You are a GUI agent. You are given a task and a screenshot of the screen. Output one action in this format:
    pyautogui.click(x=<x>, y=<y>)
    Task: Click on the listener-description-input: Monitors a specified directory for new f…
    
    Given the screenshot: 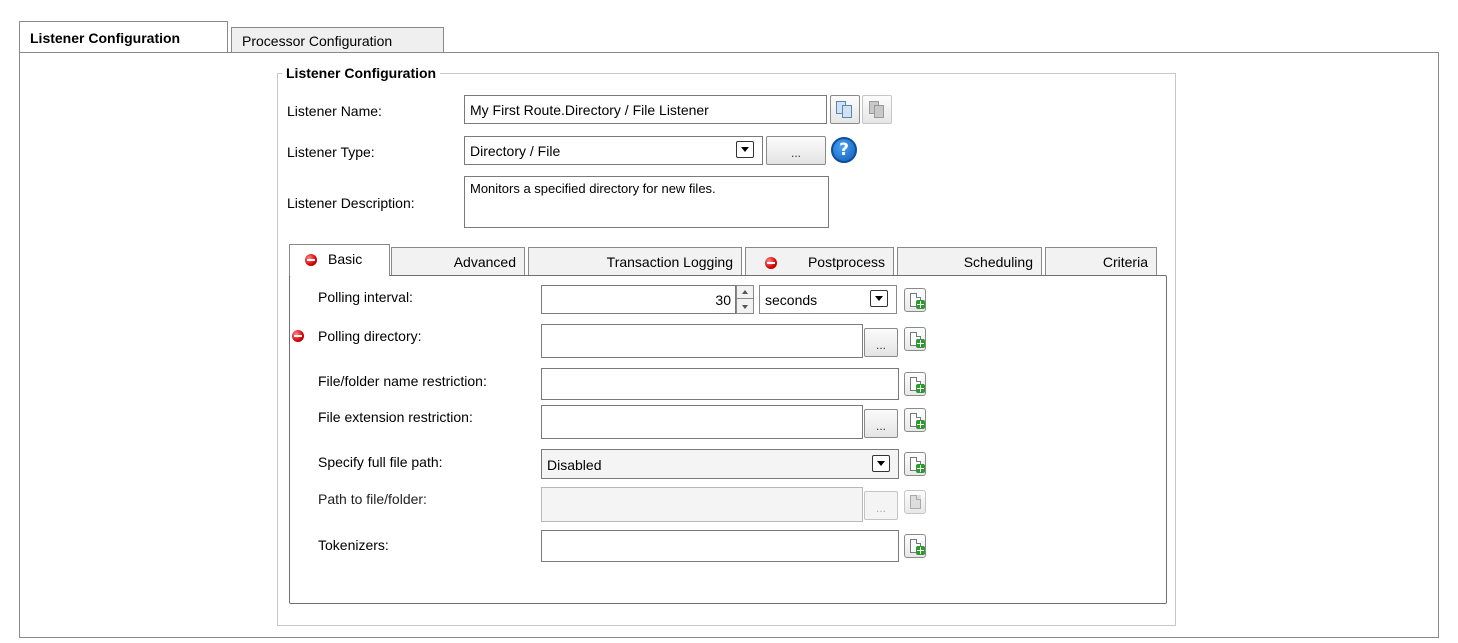 What is the action you would take?
    pyautogui.click(x=646, y=202)
    